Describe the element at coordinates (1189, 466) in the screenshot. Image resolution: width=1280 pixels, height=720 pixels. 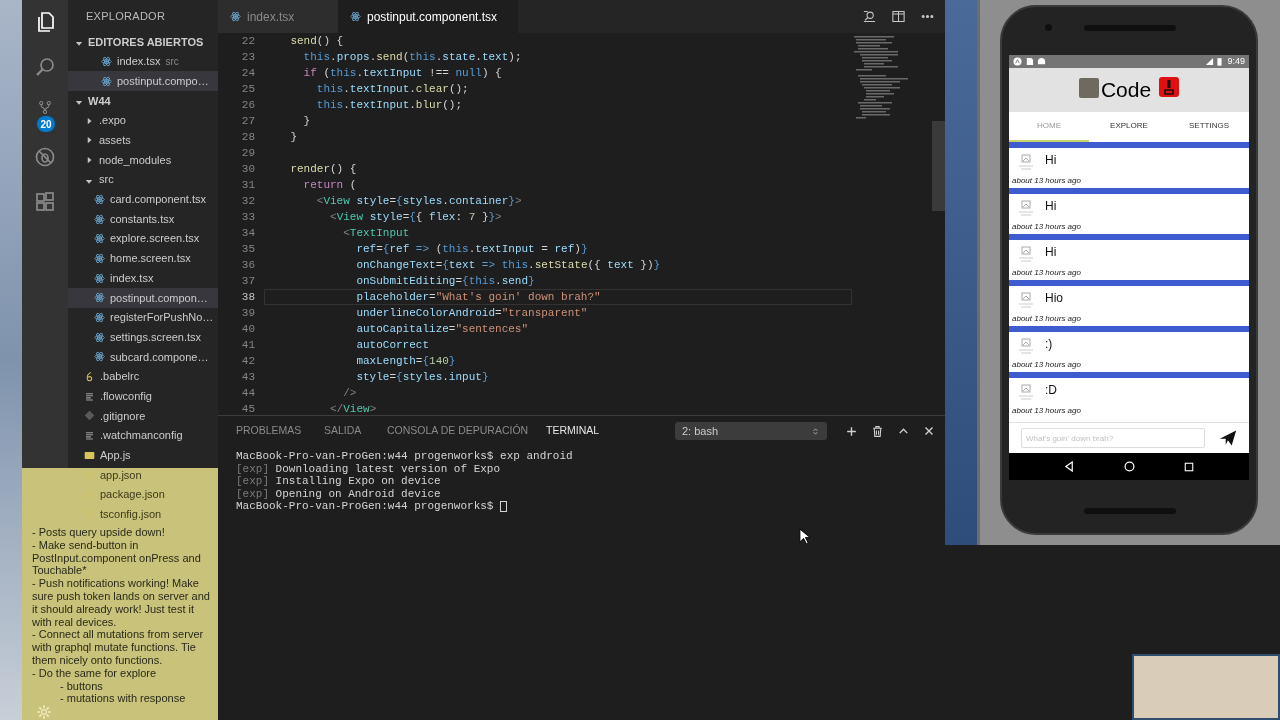
I see `recents-icon` at that location.